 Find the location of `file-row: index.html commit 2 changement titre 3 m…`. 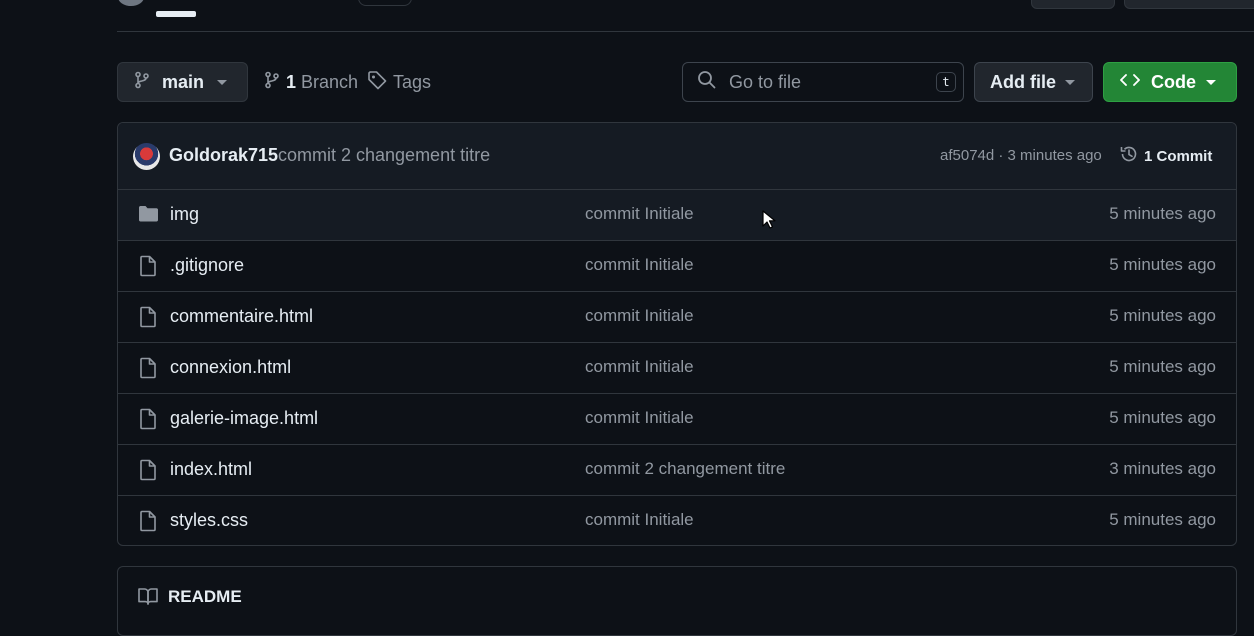

file-row: index.html commit 2 changement titre 3 m… is located at coordinates (677, 470).